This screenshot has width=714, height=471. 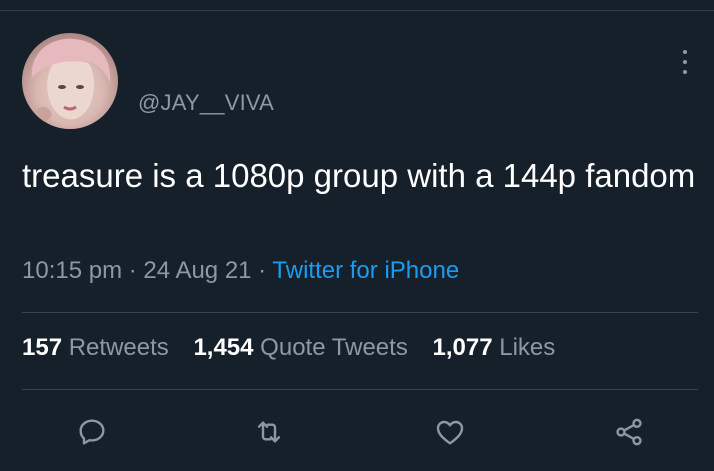 I want to click on avatar, so click(x=70, y=81).